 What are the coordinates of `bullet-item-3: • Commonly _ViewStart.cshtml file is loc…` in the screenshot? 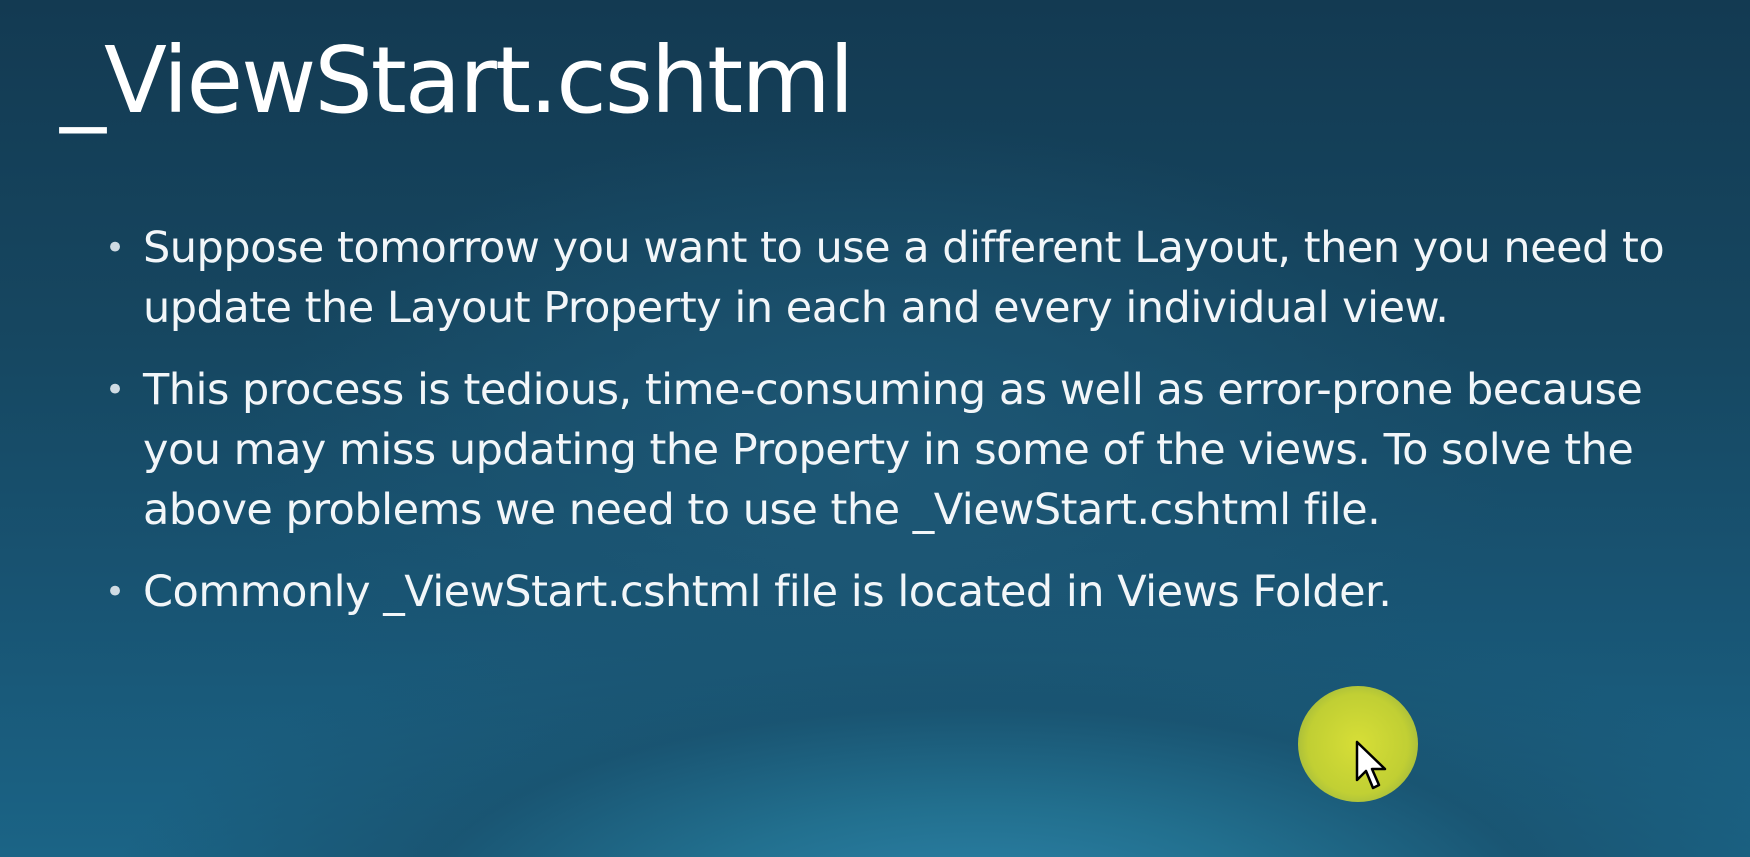 It's located at (900, 592).